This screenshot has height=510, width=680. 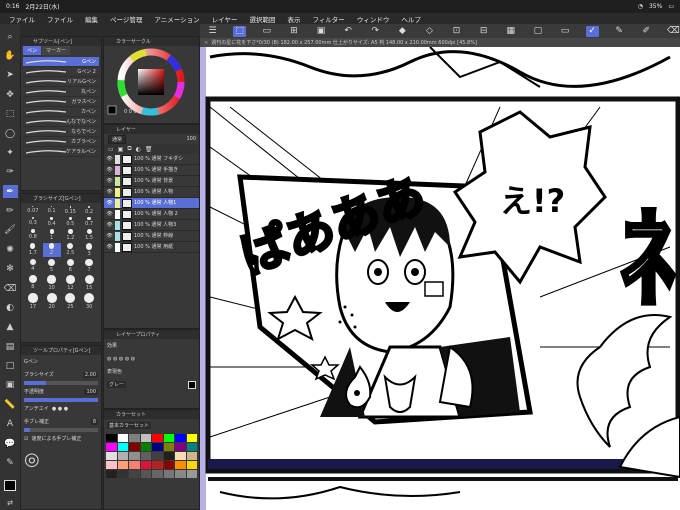 What do you see at coordinates (320, 31) in the screenshot?
I see `save-icon: ▣` at bounding box center [320, 31].